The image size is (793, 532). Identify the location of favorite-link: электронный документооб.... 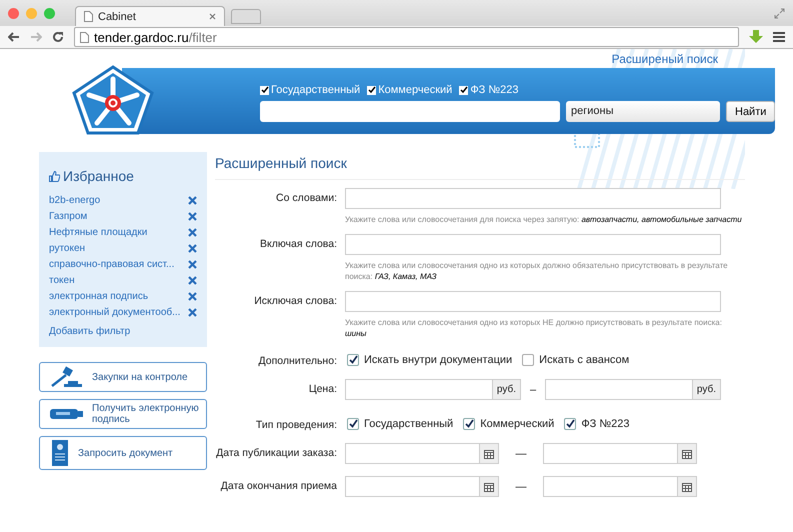
(114, 312).